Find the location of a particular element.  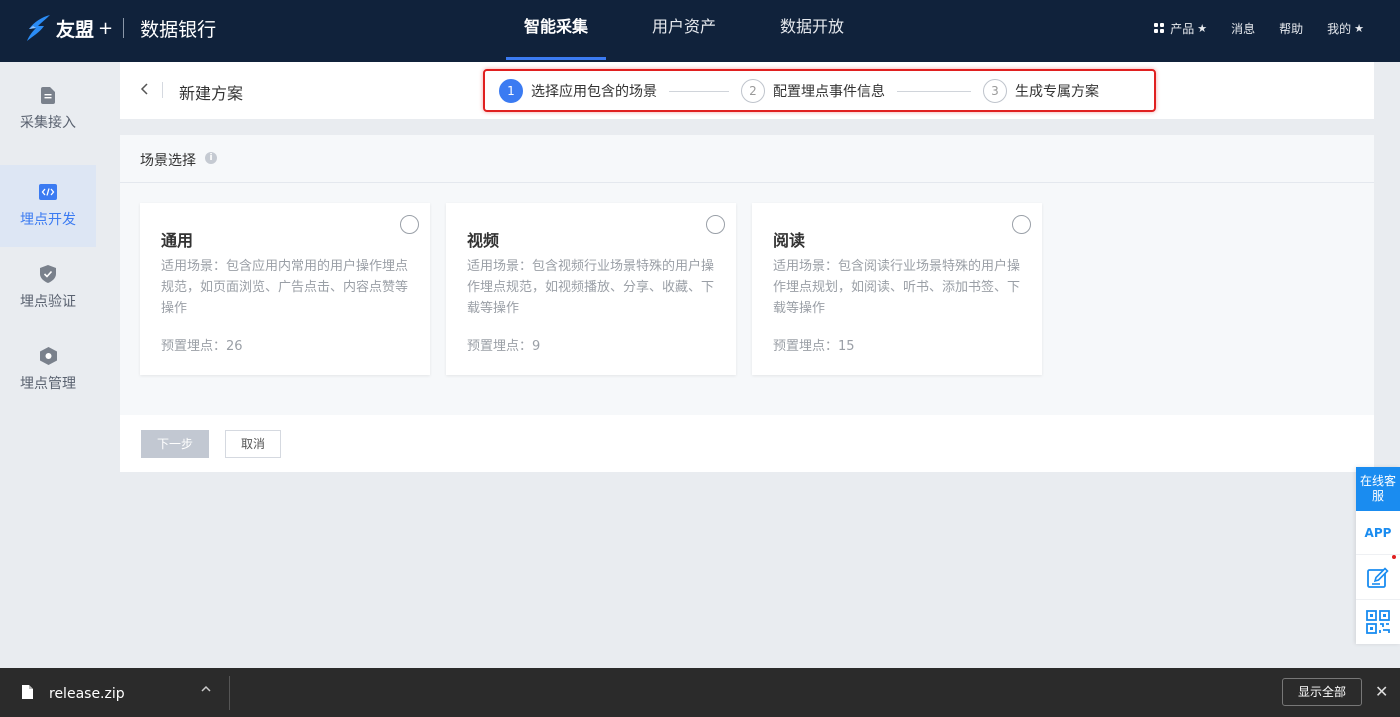

feedback-button is located at coordinates (1378, 578).